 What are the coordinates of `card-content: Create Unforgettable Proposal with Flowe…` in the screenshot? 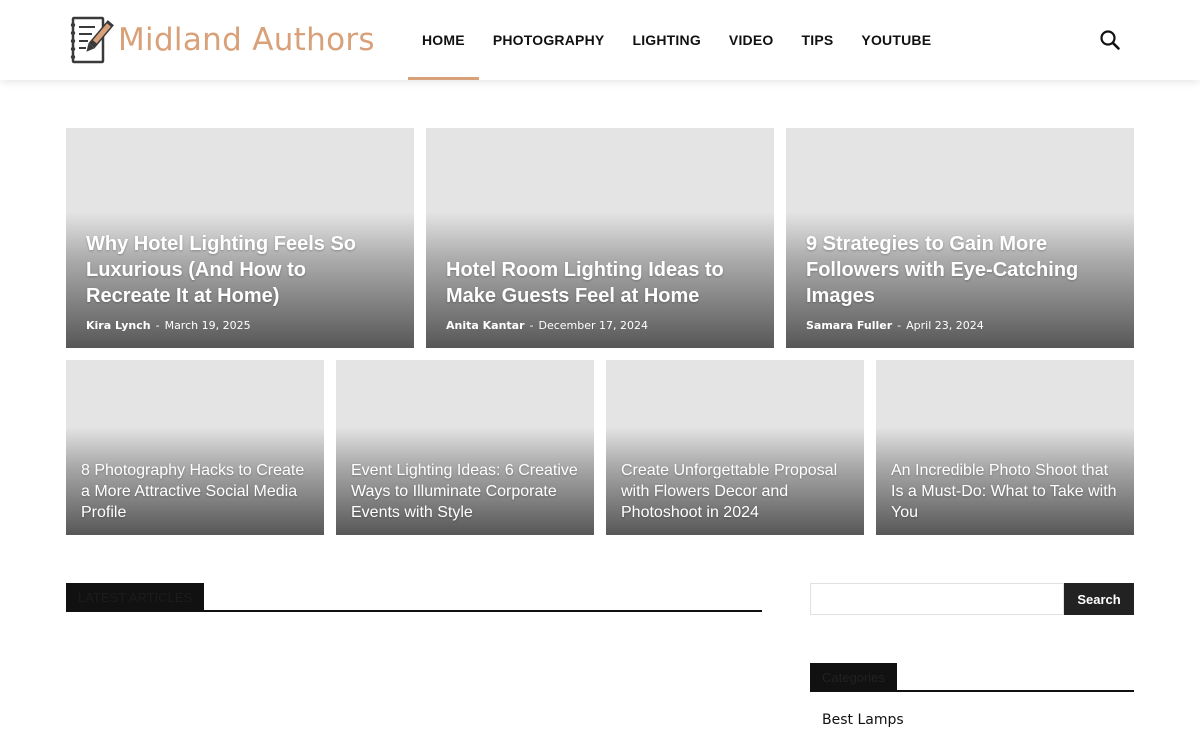 It's located at (735, 491).